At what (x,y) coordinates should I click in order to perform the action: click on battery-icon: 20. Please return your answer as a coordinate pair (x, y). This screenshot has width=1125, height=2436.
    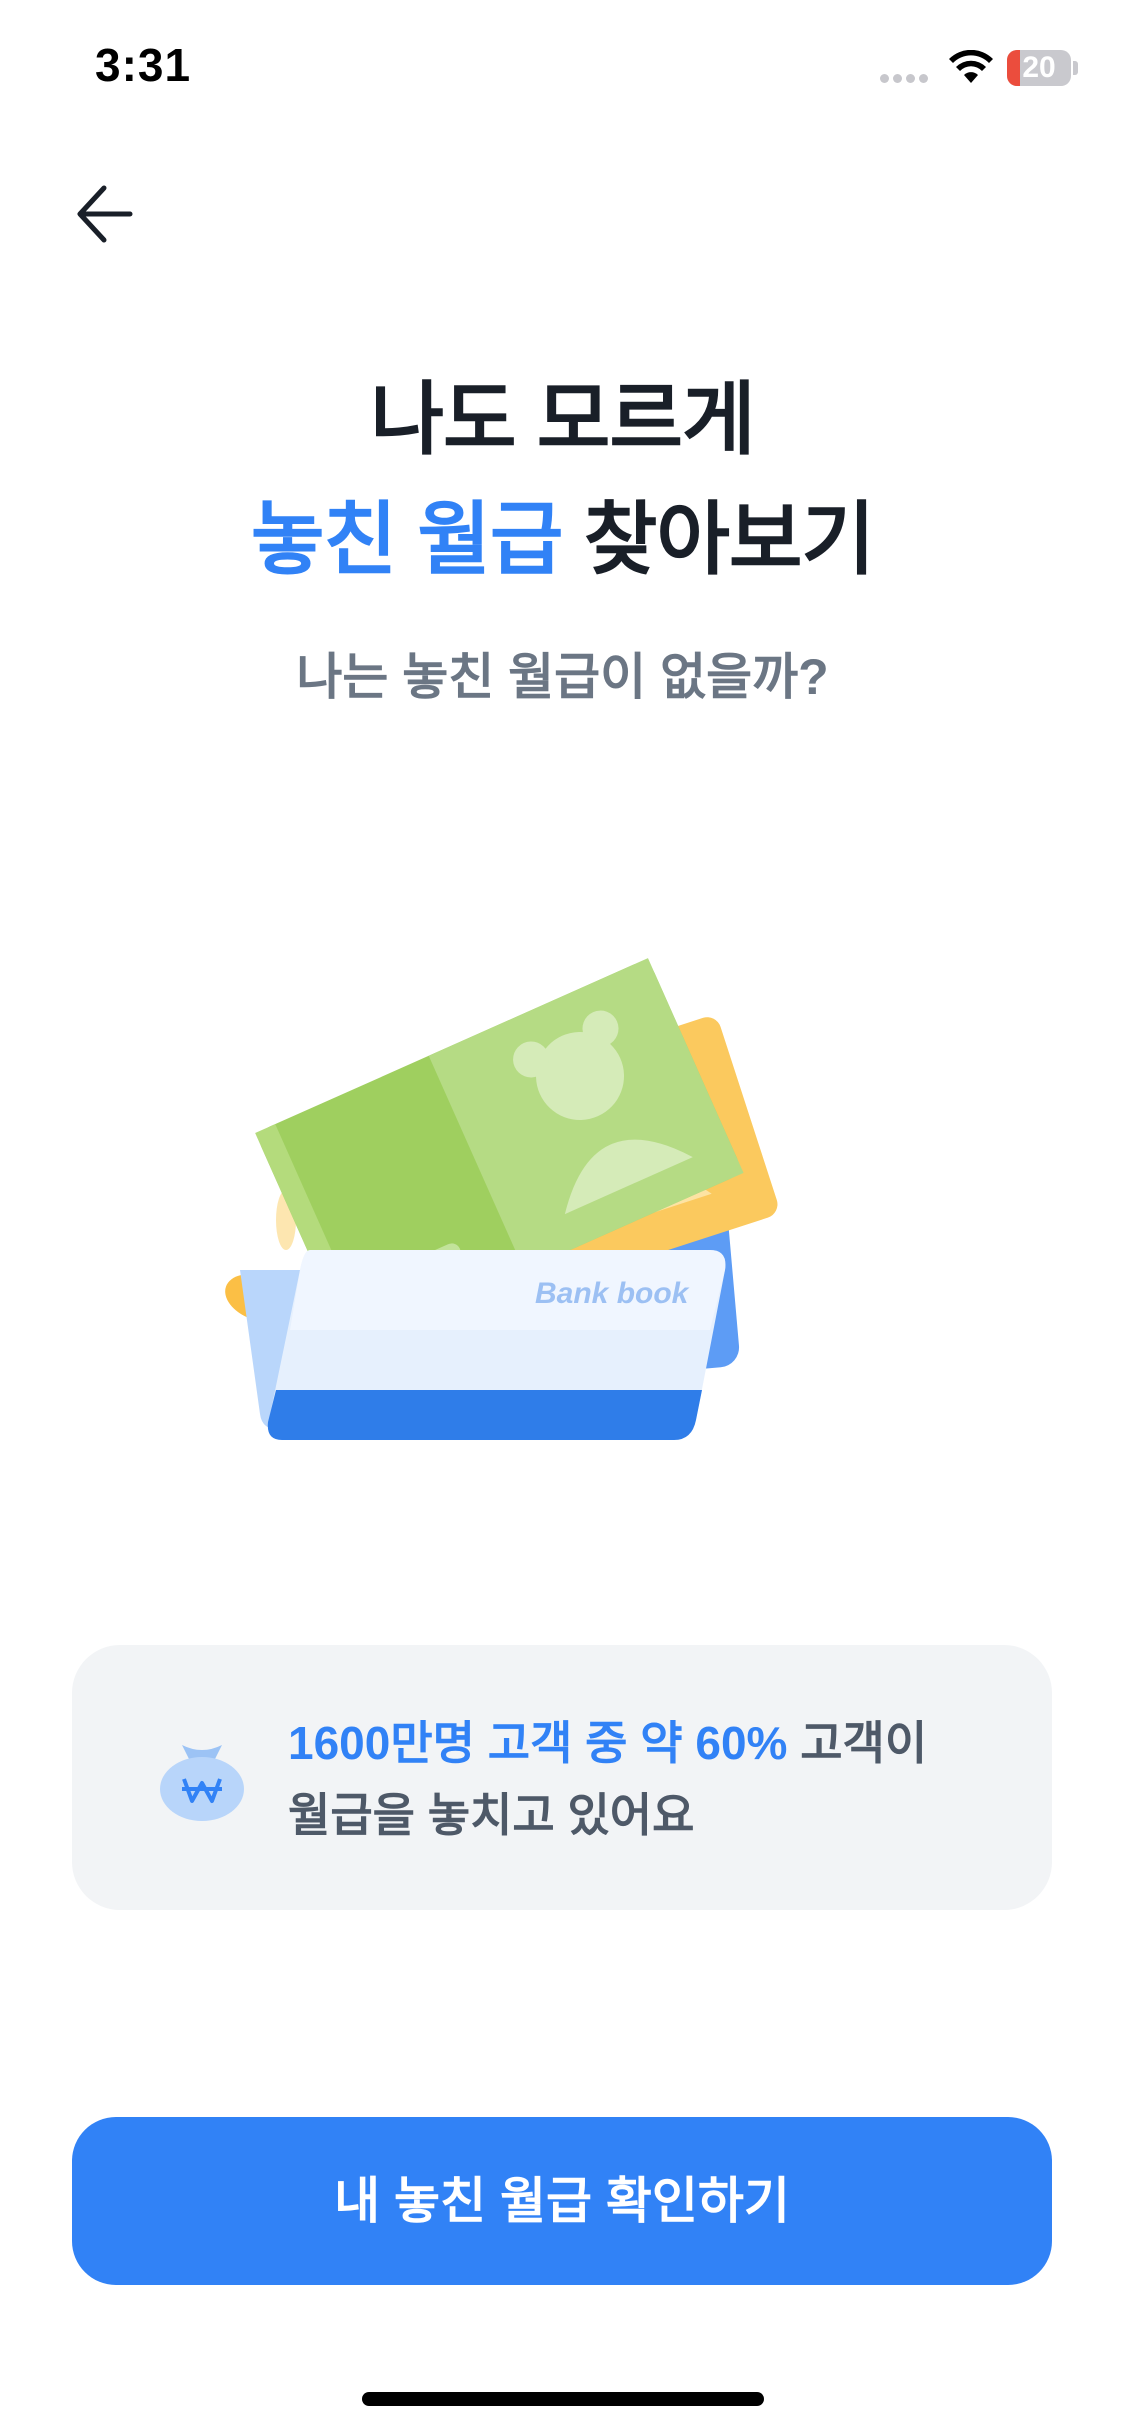
    Looking at the image, I should click on (1039, 68).